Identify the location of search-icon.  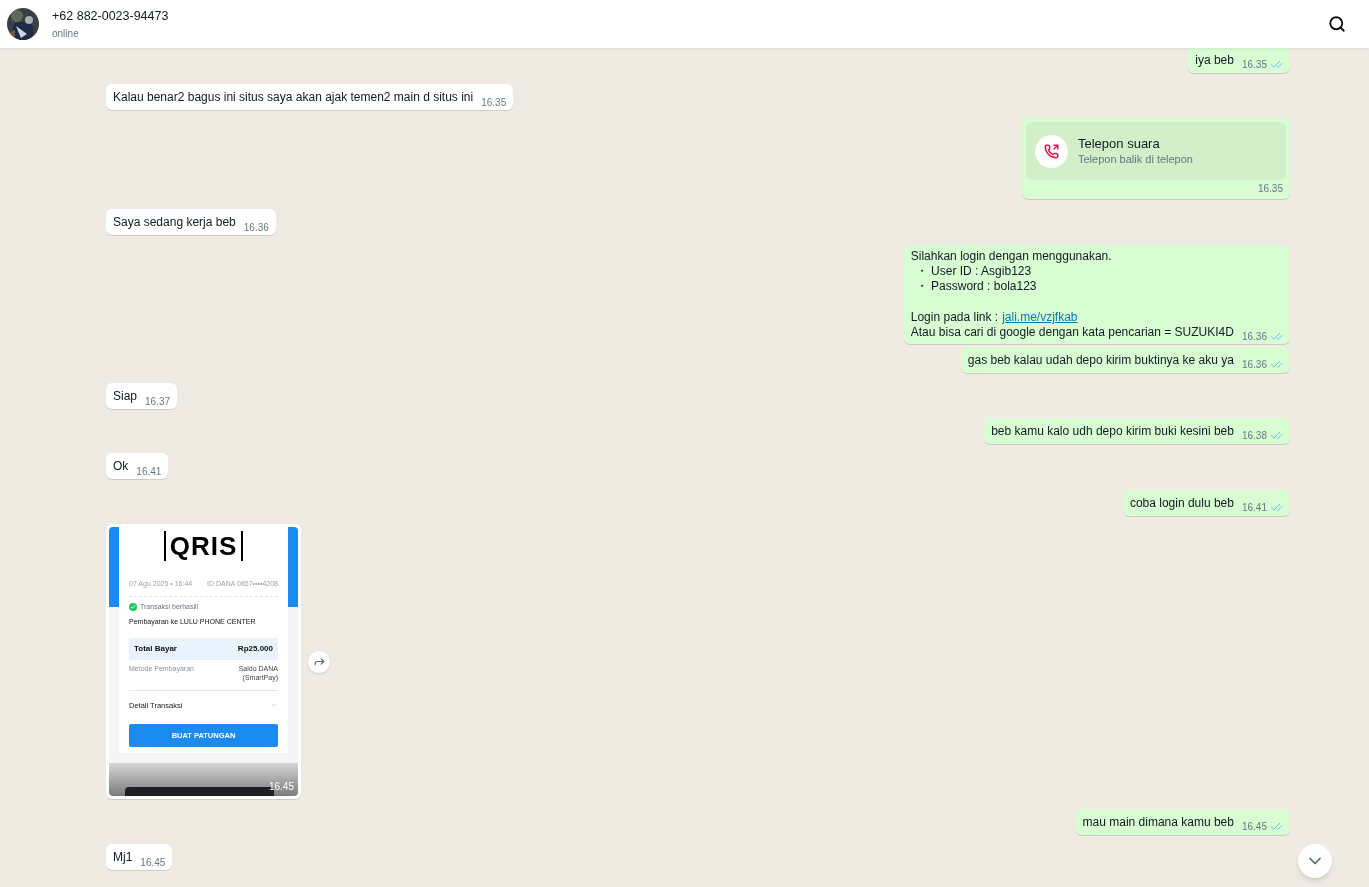
(1337, 24).